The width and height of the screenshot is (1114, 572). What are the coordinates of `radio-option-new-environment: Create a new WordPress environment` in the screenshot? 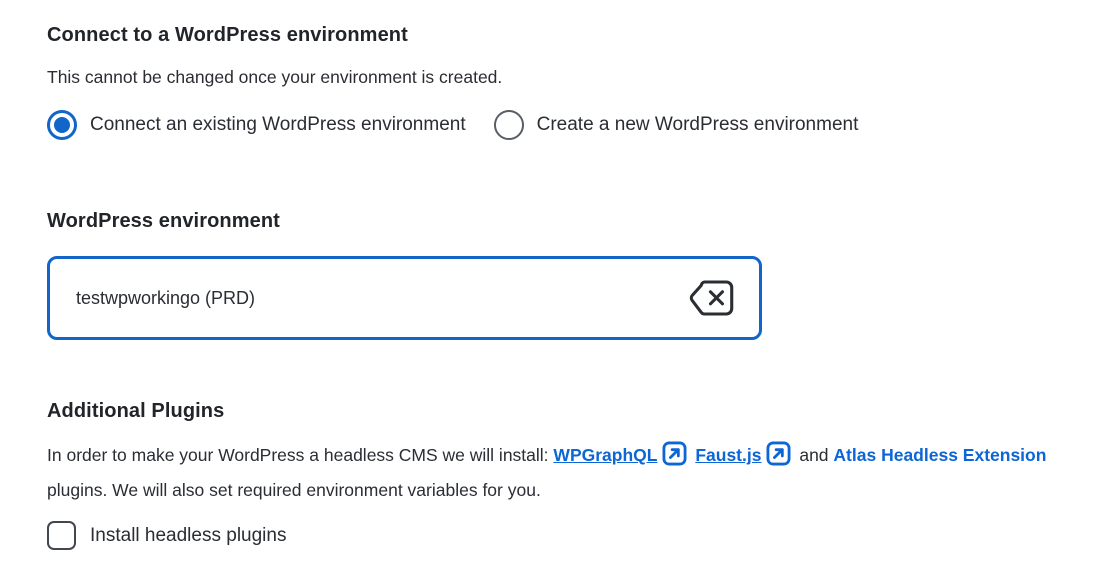 It's located at (676, 125).